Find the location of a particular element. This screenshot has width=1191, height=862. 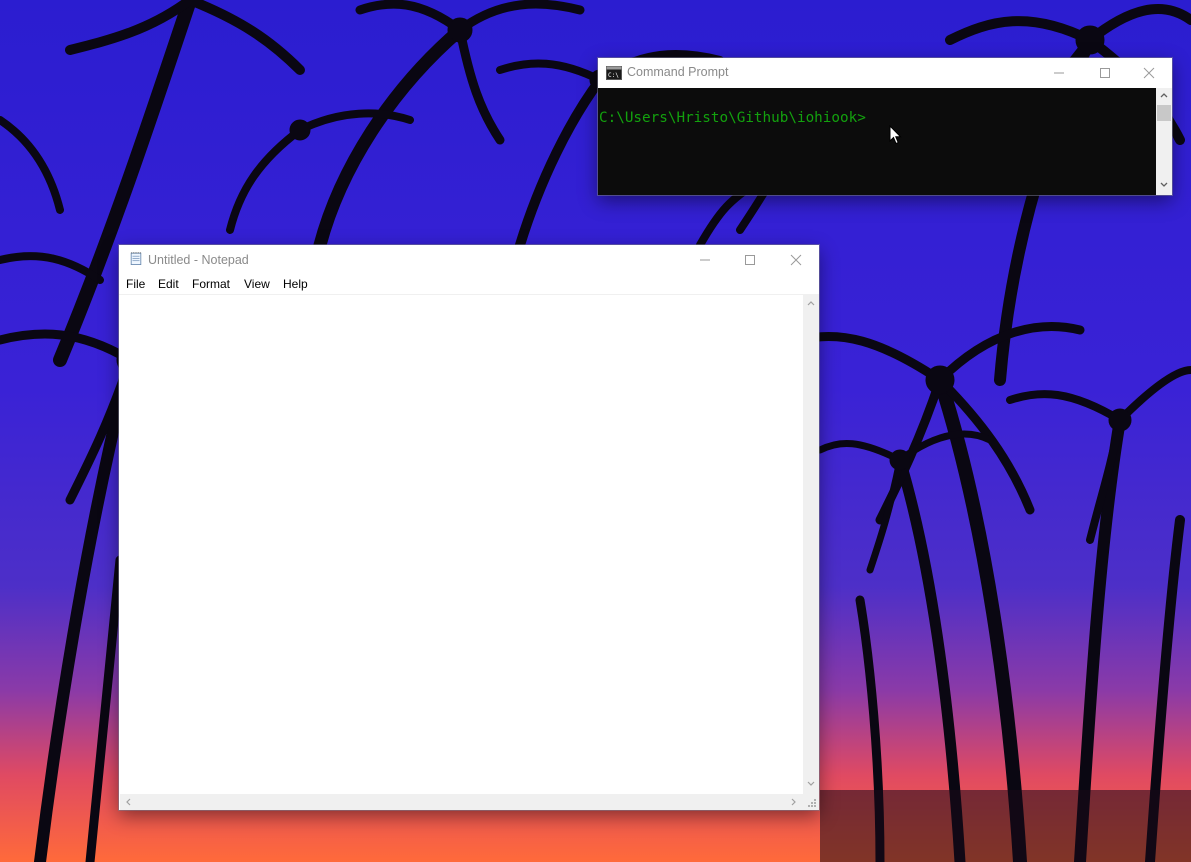

notepad-maximize-button is located at coordinates (750, 260).